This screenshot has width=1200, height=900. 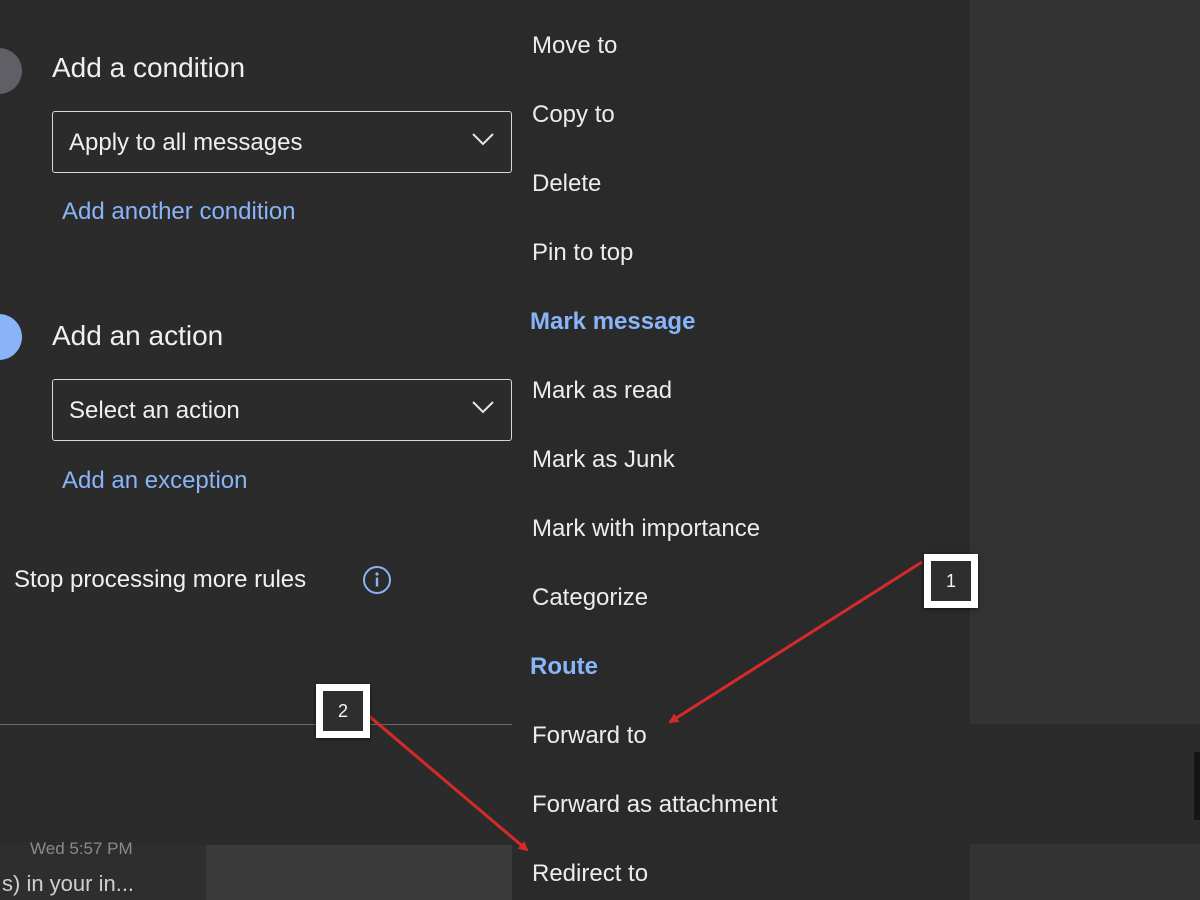 I want to click on menu-item-forward-as-attachment: Forward as attachment, so click(x=654, y=805).